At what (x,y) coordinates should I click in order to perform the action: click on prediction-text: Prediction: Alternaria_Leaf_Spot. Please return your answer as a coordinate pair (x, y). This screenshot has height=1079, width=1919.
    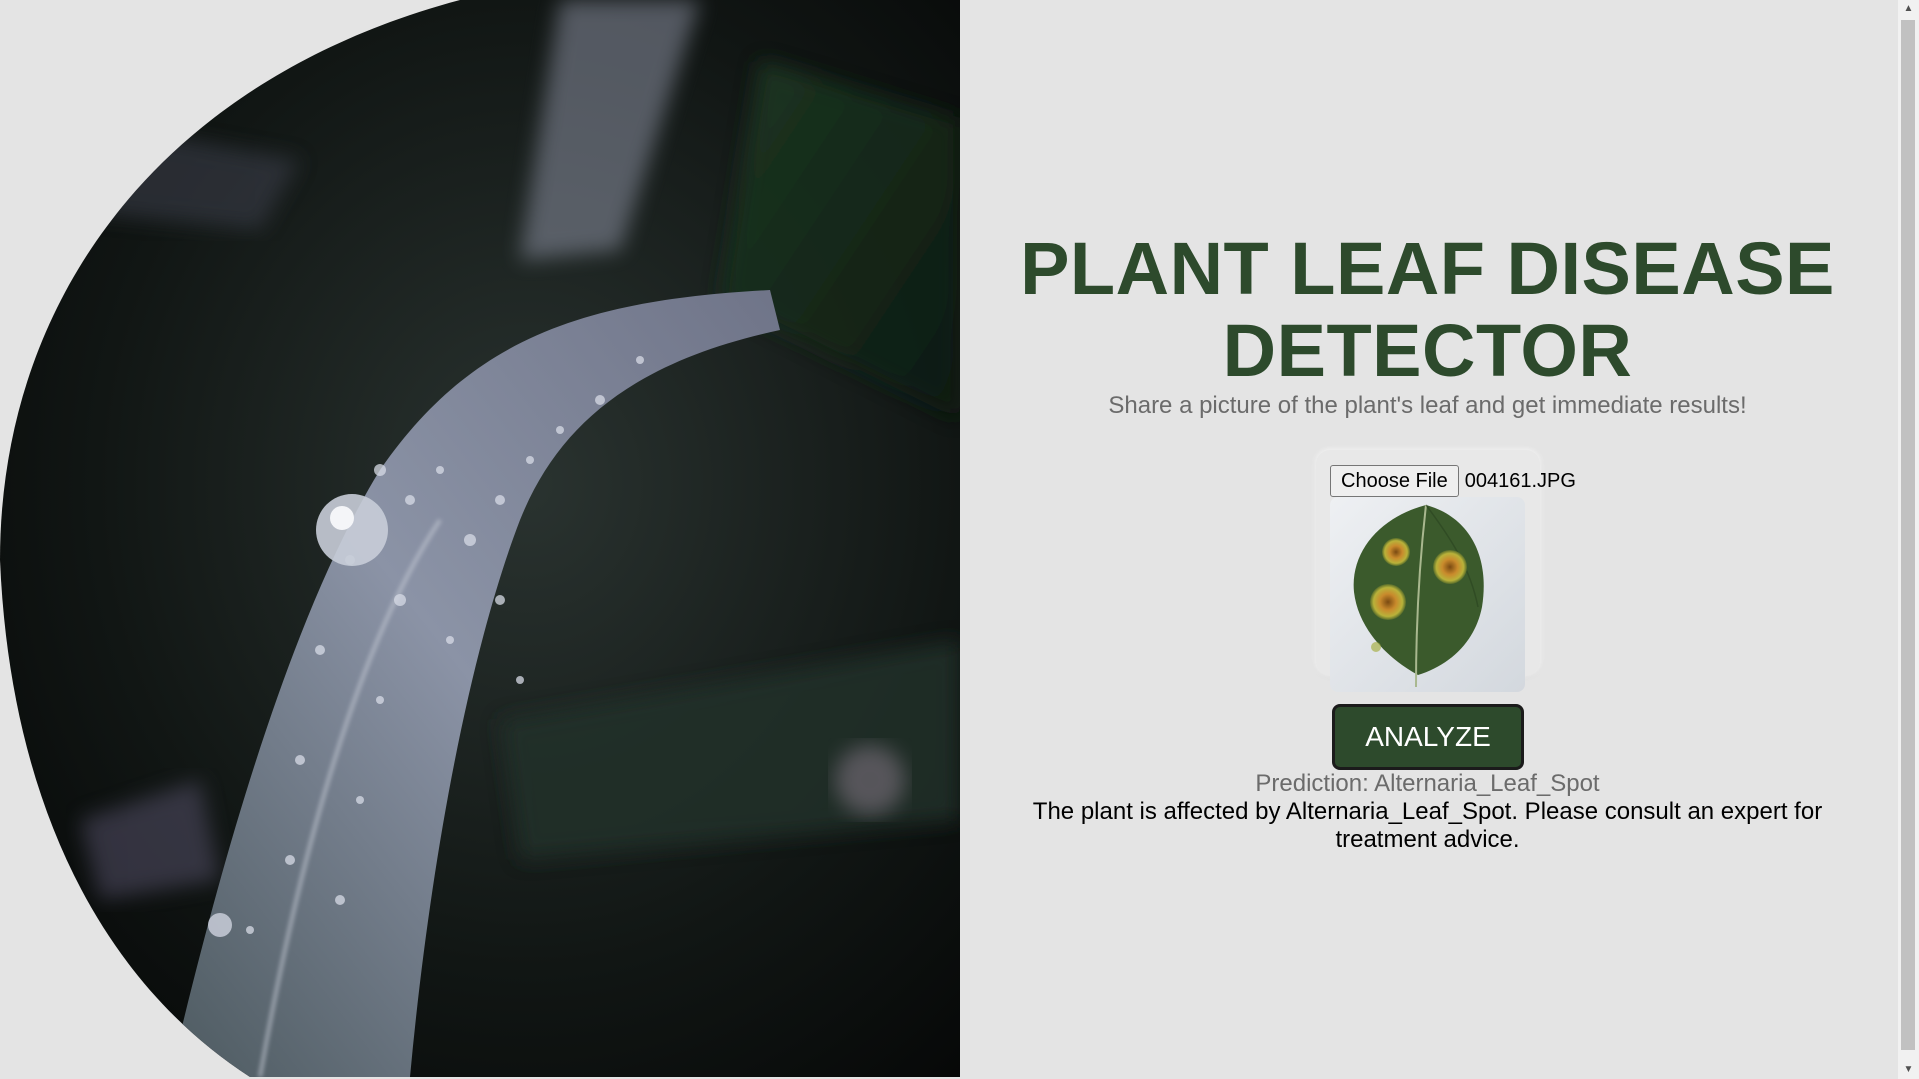
    Looking at the image, I should click on (1427, 783).